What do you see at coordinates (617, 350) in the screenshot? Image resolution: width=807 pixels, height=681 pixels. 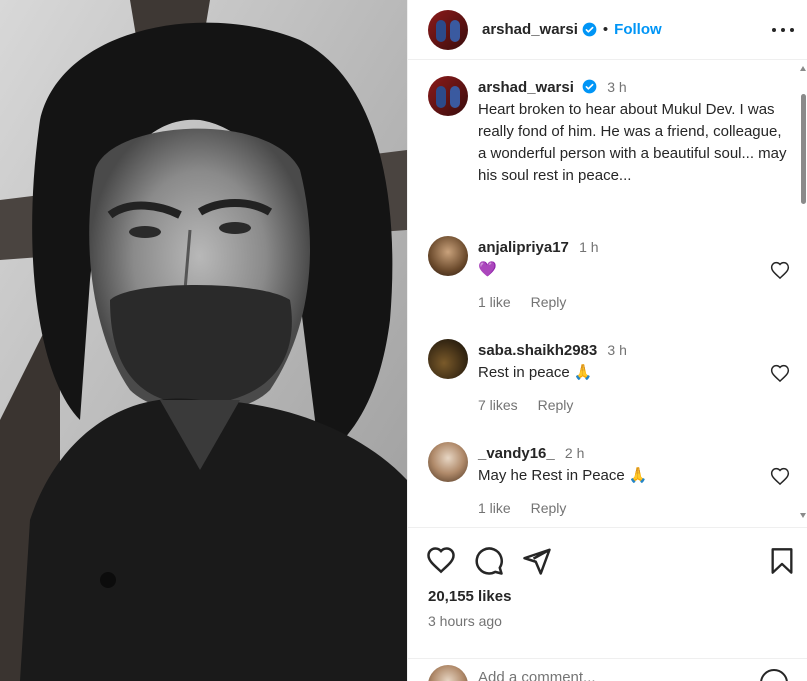 I see `comment-time: 3 h` at bounding box center [617, 350].